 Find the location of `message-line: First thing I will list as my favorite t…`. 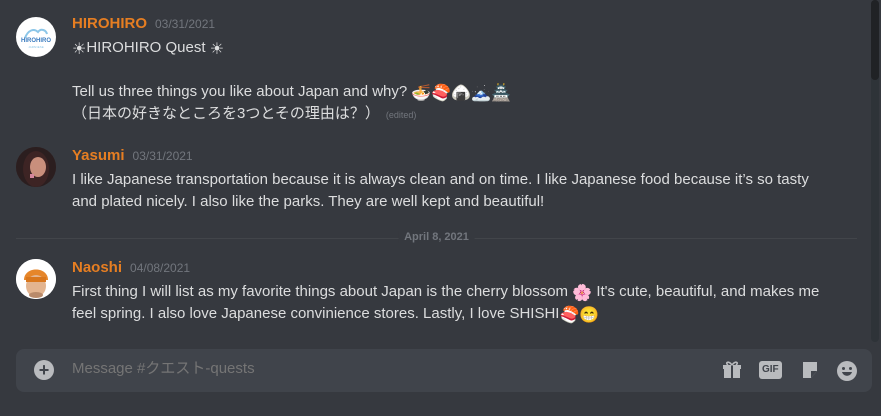

message-line: First thing I will list as my favorite t… is located at coordinates (469, 292).